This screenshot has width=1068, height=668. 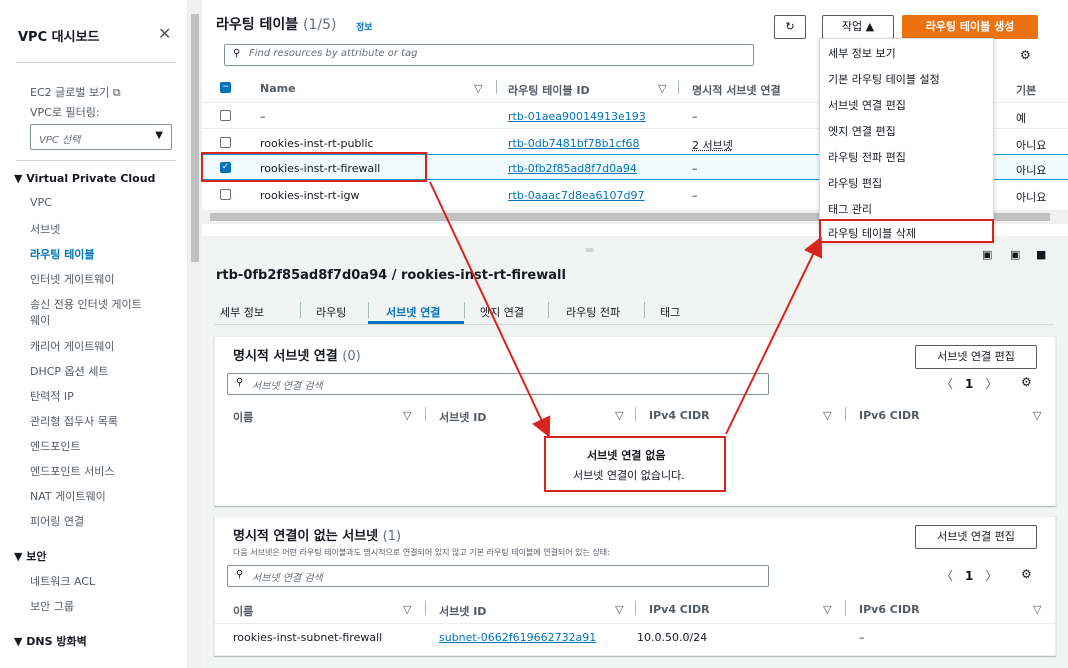 I want to click on sidebar-item-eip: 탄력적 IP, so click(x=52, y=396).